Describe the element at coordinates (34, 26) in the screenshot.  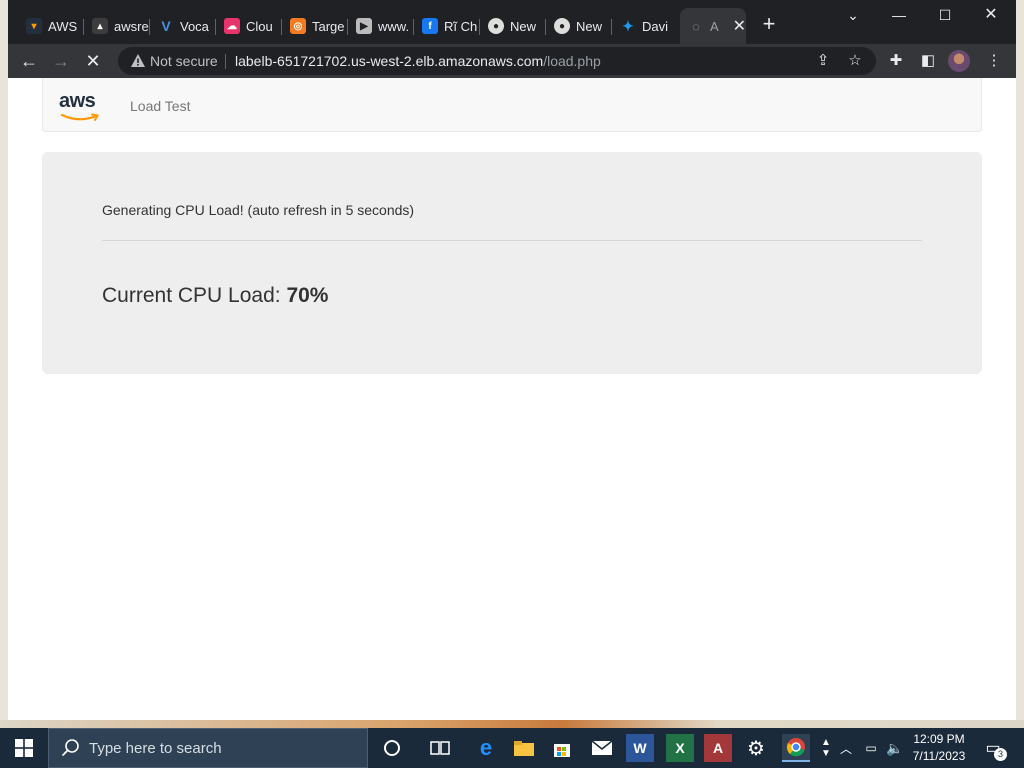
I see `aws-tab-icon: ▾` at that location.